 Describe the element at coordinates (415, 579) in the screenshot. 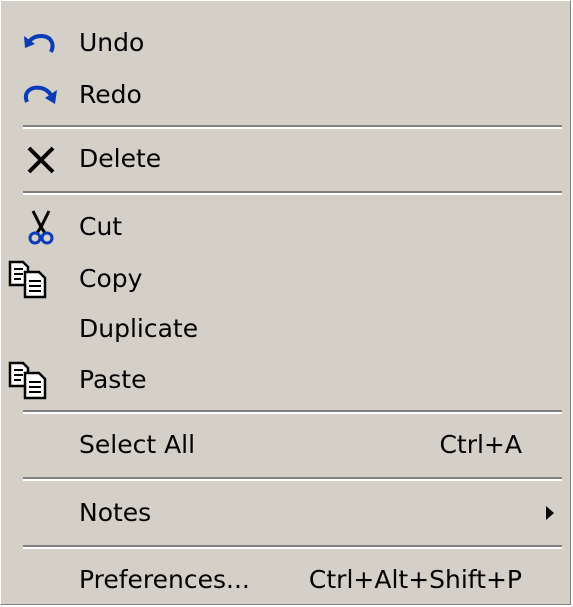

I see `menu-item-shortcut: Ctrl+Alt+Shift+P` at that location.